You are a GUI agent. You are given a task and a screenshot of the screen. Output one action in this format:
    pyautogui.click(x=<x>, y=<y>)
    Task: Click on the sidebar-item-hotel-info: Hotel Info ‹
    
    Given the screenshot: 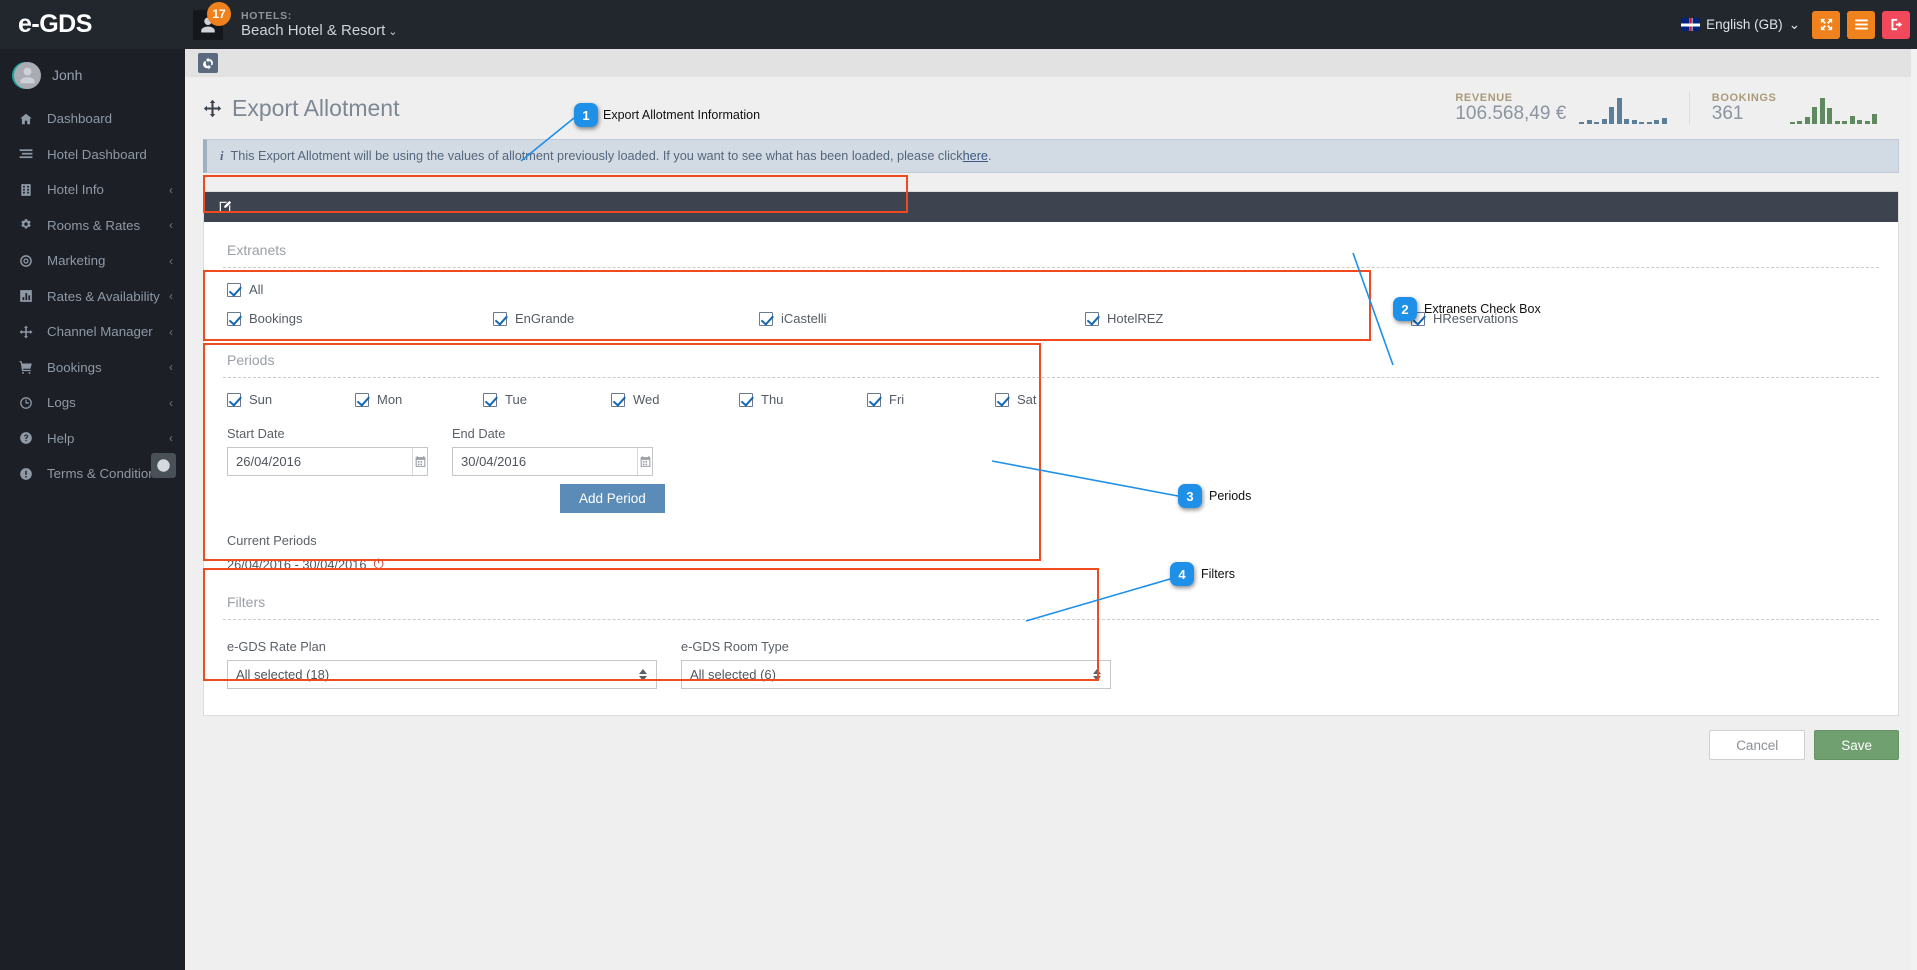 What is the action you would take?
    pyautogui.click(x=92, y=190)
    